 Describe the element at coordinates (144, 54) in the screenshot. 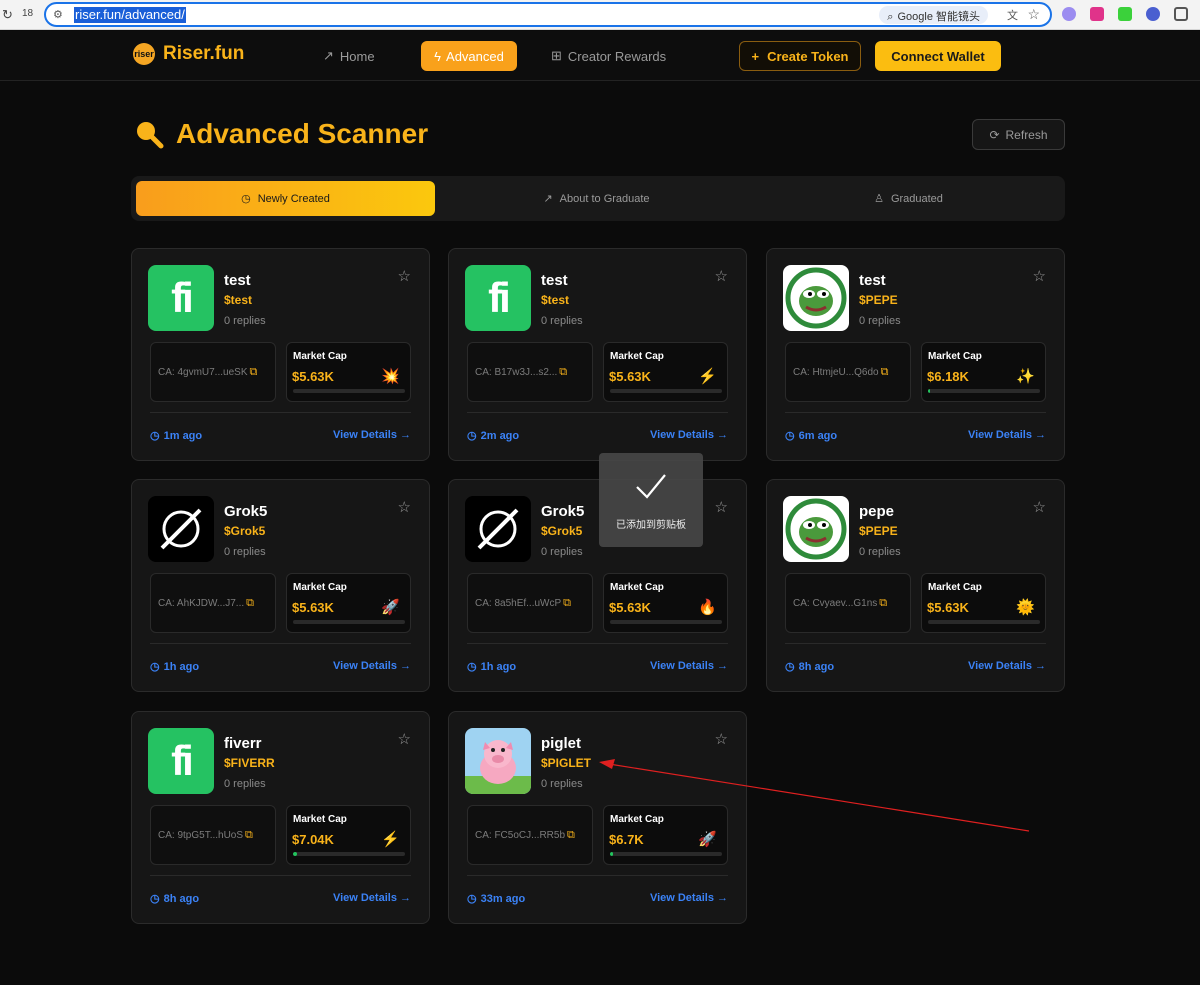

I see `logo-mark-icon: riser` at that location.